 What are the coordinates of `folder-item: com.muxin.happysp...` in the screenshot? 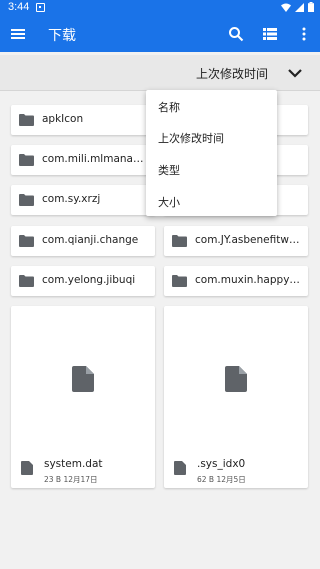 It's located at (236, 281).